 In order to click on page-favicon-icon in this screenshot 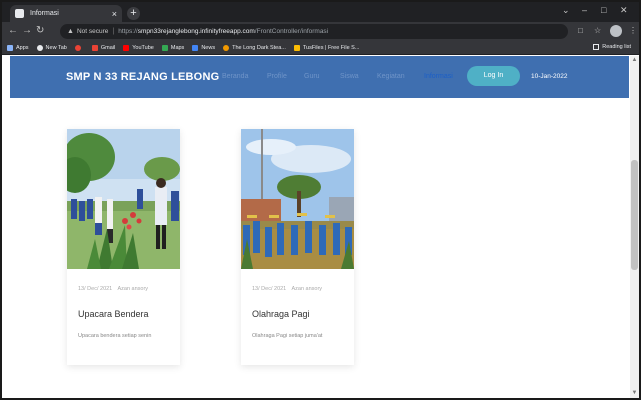, I will do `click(19, 13)`.